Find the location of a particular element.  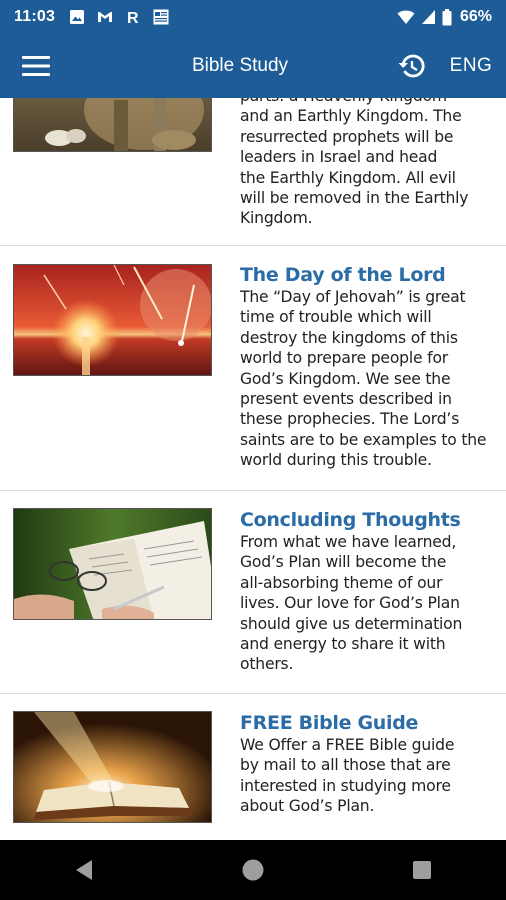

lesson-title: FREE Bible Guide is located at coordinates (369, 723).